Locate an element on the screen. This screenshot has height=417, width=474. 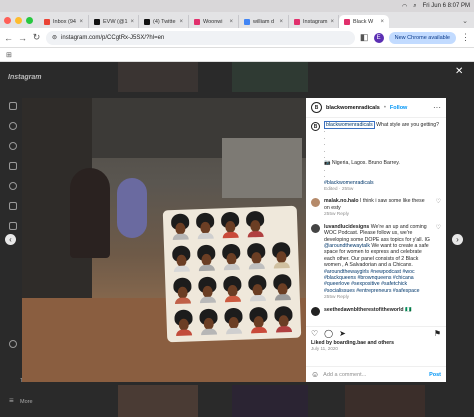
comment-item: seethedawnbltherestofitheworld 🇳🇬 is located at coordinates (376, 311).